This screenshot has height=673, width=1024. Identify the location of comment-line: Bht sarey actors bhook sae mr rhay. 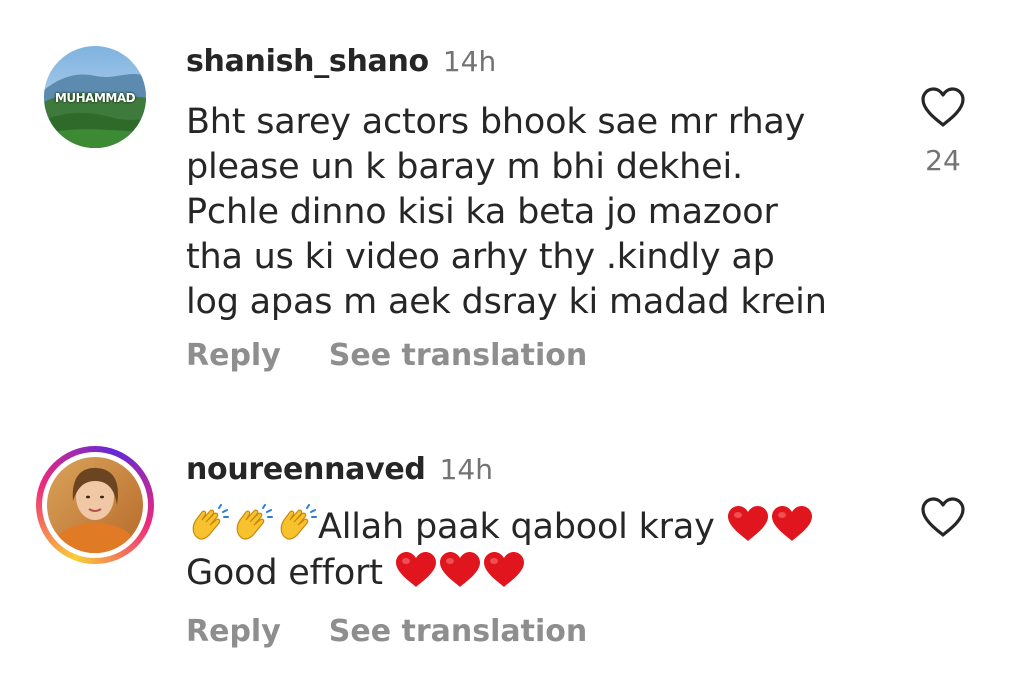
(496, 122).